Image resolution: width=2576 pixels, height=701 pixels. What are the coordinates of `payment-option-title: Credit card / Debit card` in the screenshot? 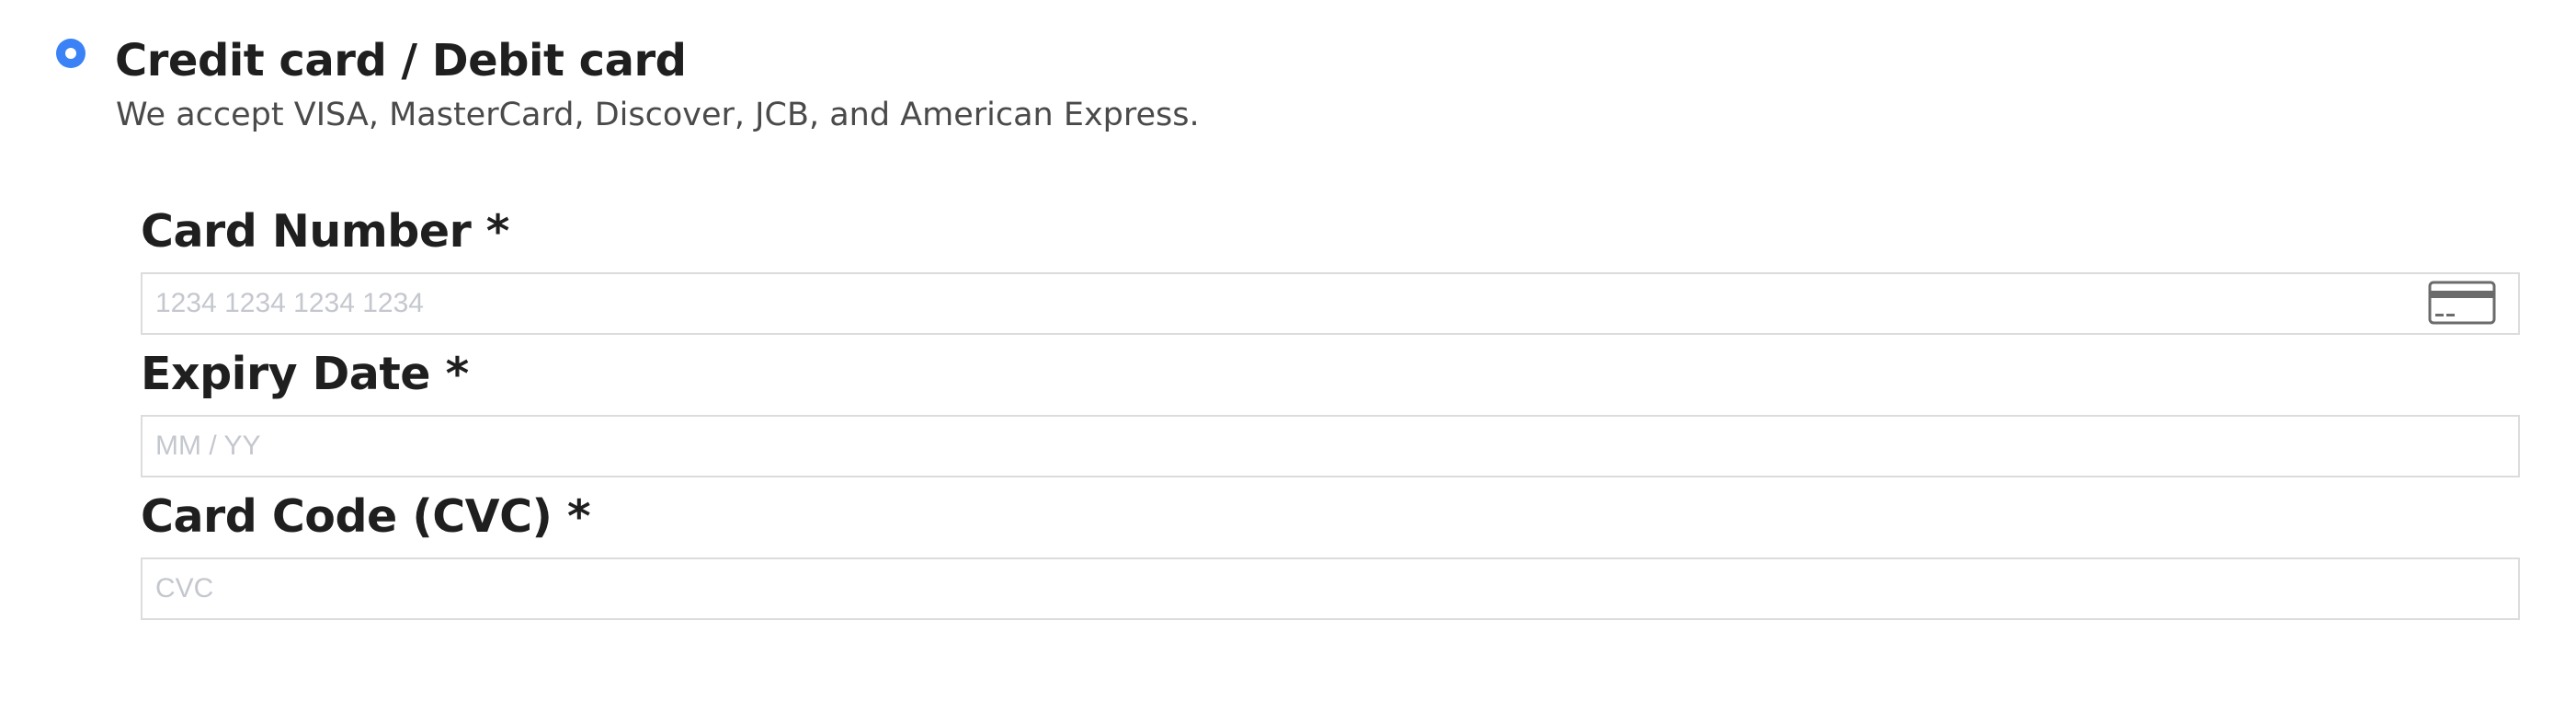 It's located at (401, 61).